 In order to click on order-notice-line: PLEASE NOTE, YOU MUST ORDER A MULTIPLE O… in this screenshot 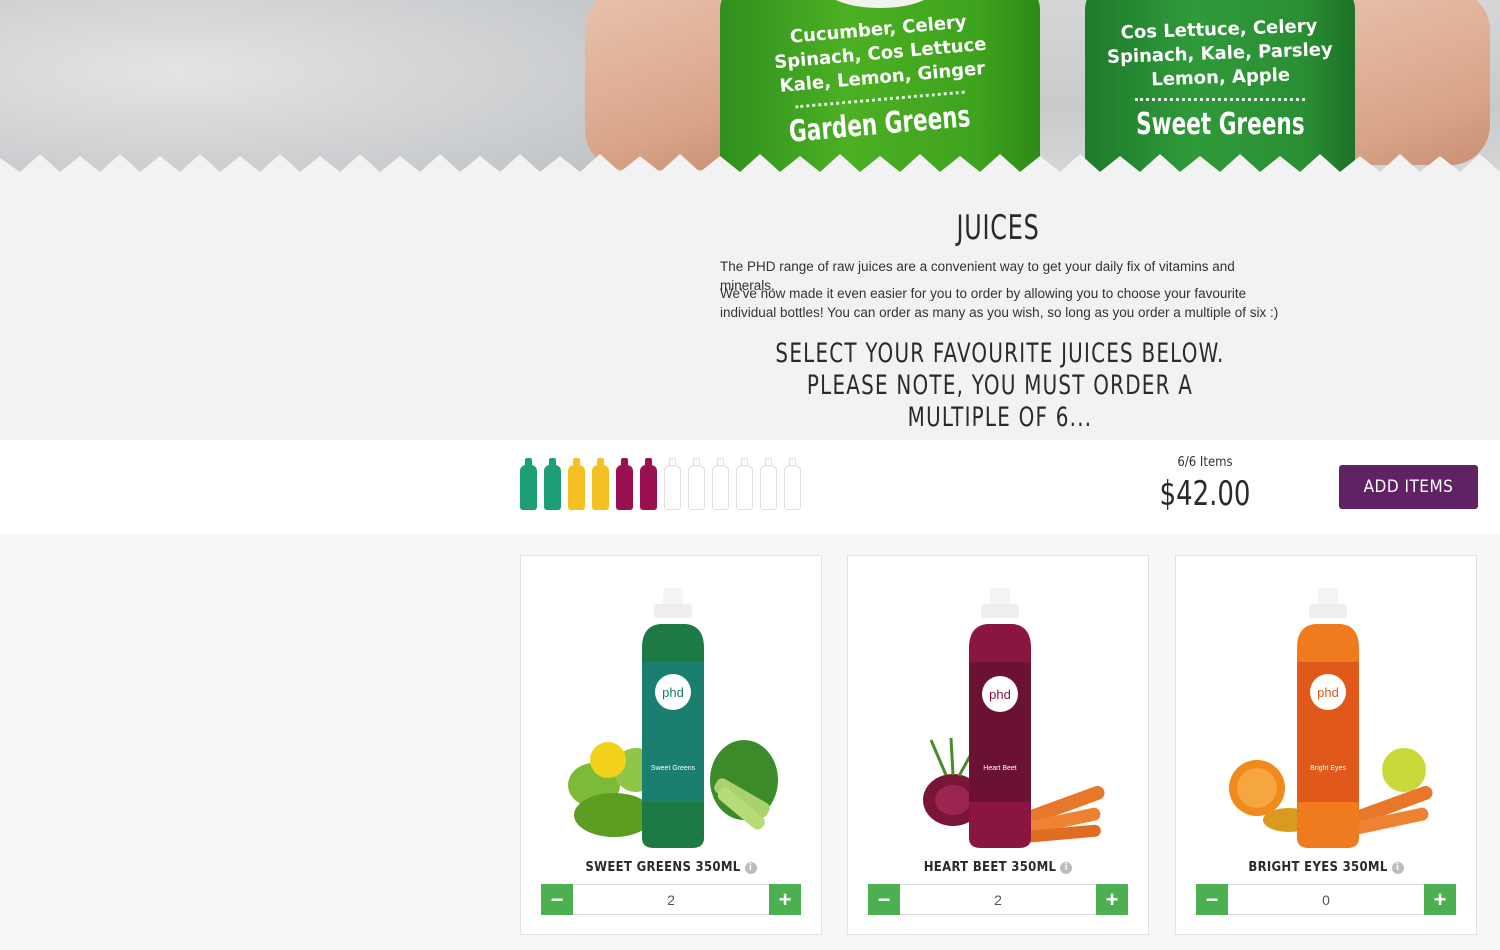, I will do `click(1000, 401)`.